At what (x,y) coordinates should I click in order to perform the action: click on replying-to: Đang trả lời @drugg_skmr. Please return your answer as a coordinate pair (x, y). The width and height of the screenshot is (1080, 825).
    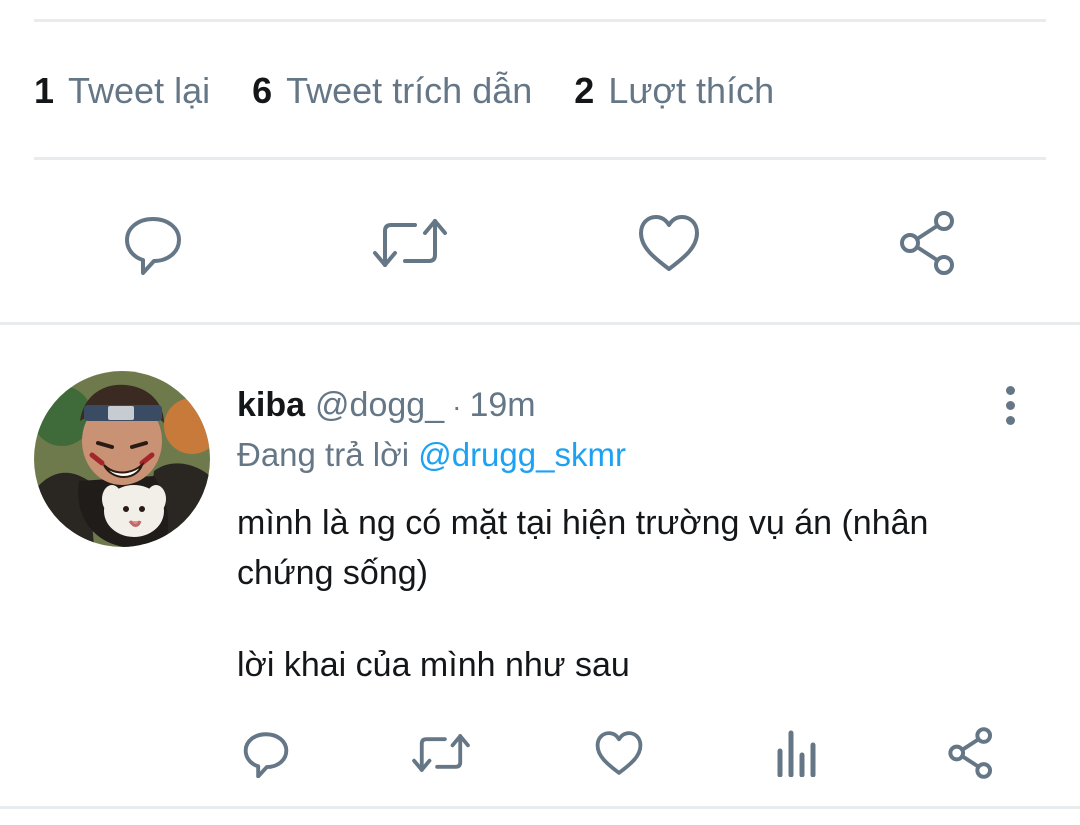
    Looking at the image, I should click on (431, 455).